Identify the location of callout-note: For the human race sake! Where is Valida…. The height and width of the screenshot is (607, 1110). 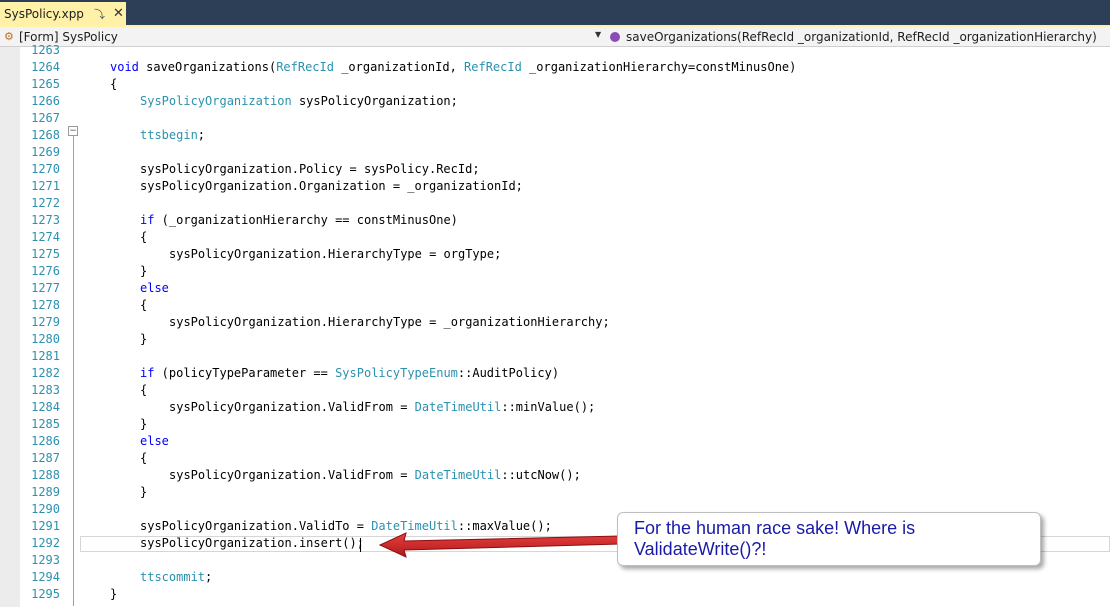
(829, 539).